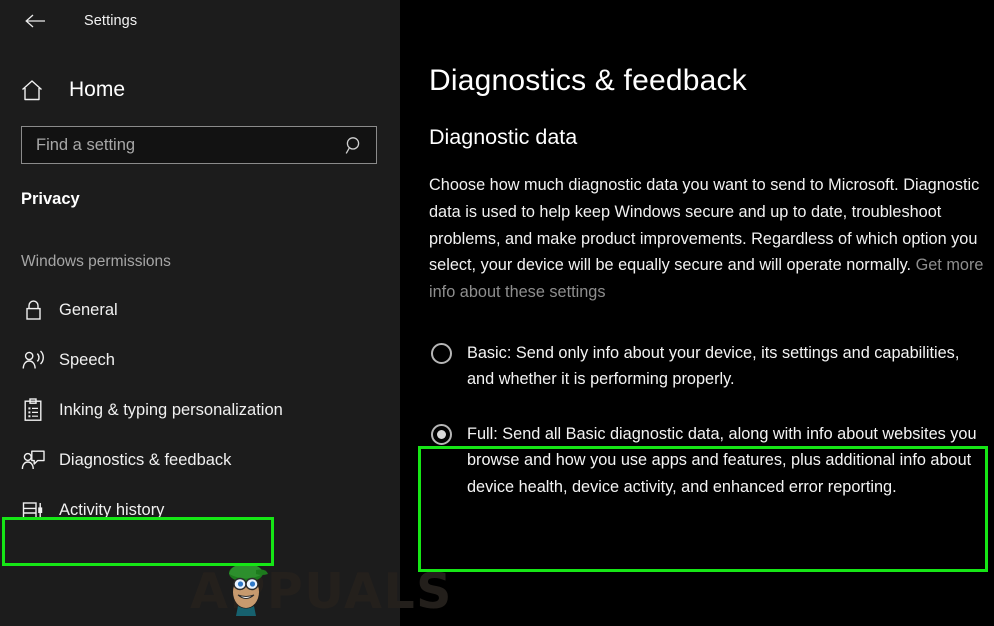 This screenshot has width=994, height=626. I want to click on sidebar-item-label: Activity history, so click(112, 509).